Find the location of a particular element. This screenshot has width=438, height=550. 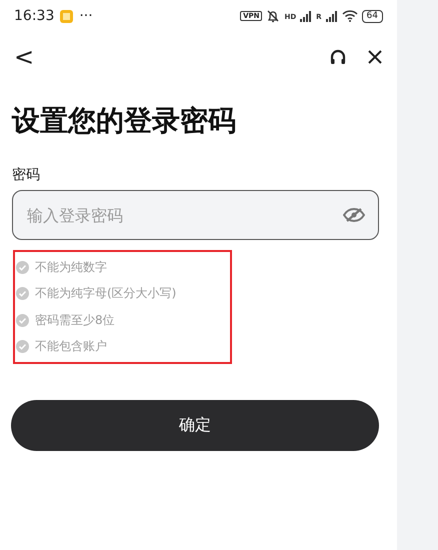

muted-bell-icon is located at coordinates (273, 16).